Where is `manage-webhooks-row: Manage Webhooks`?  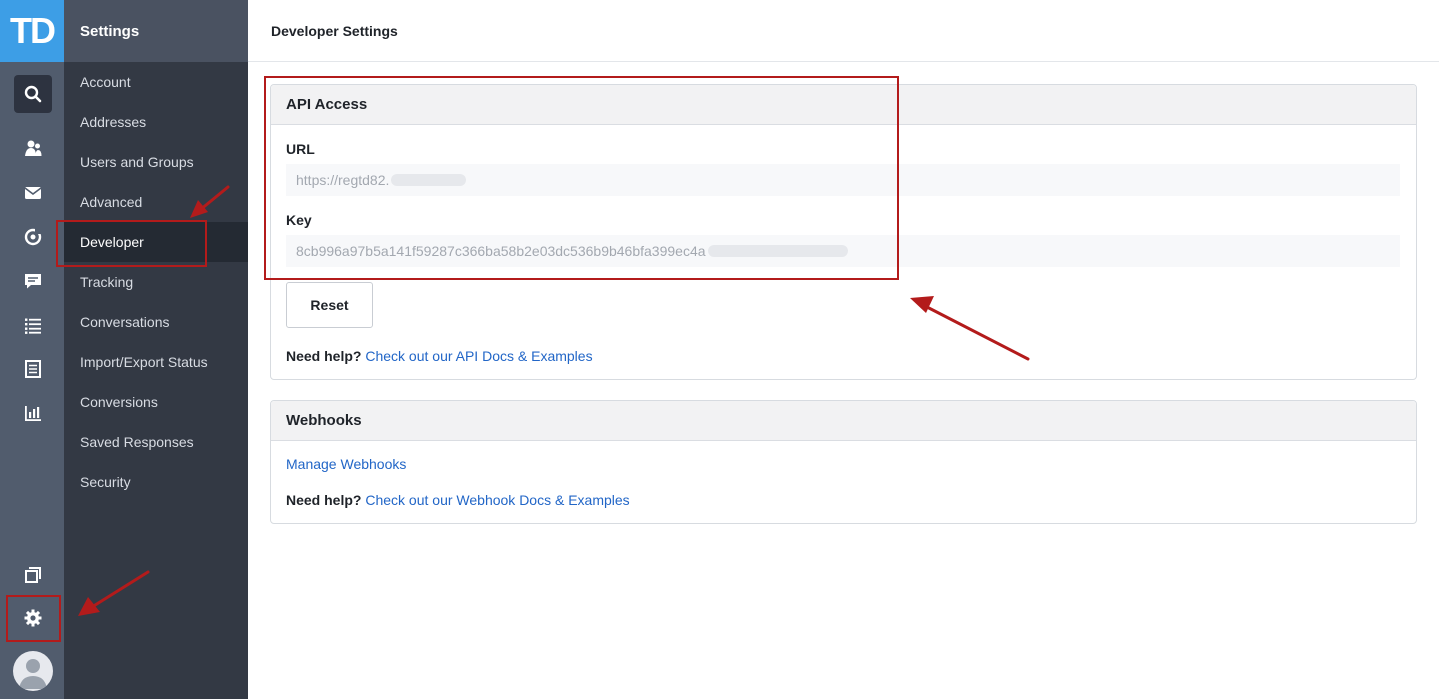 manage-webhooks-row: Manage Webhooks is located at coordinates (346, 464).